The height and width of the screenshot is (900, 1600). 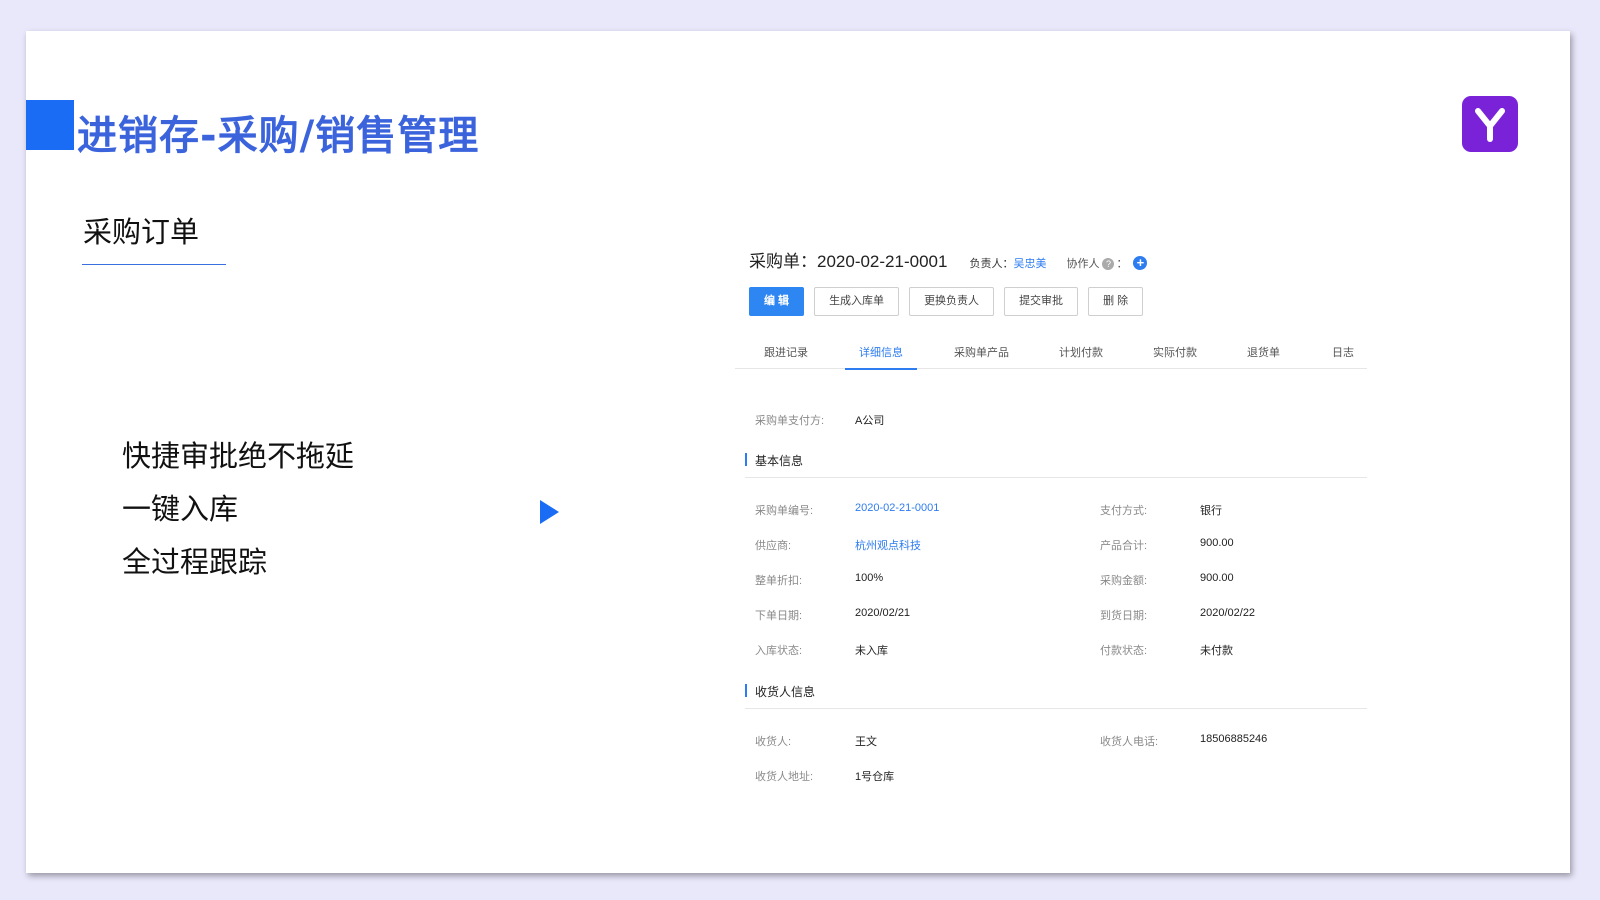 I want to click on tab-order-products: 采购单产品, so click(x=981, y=353).